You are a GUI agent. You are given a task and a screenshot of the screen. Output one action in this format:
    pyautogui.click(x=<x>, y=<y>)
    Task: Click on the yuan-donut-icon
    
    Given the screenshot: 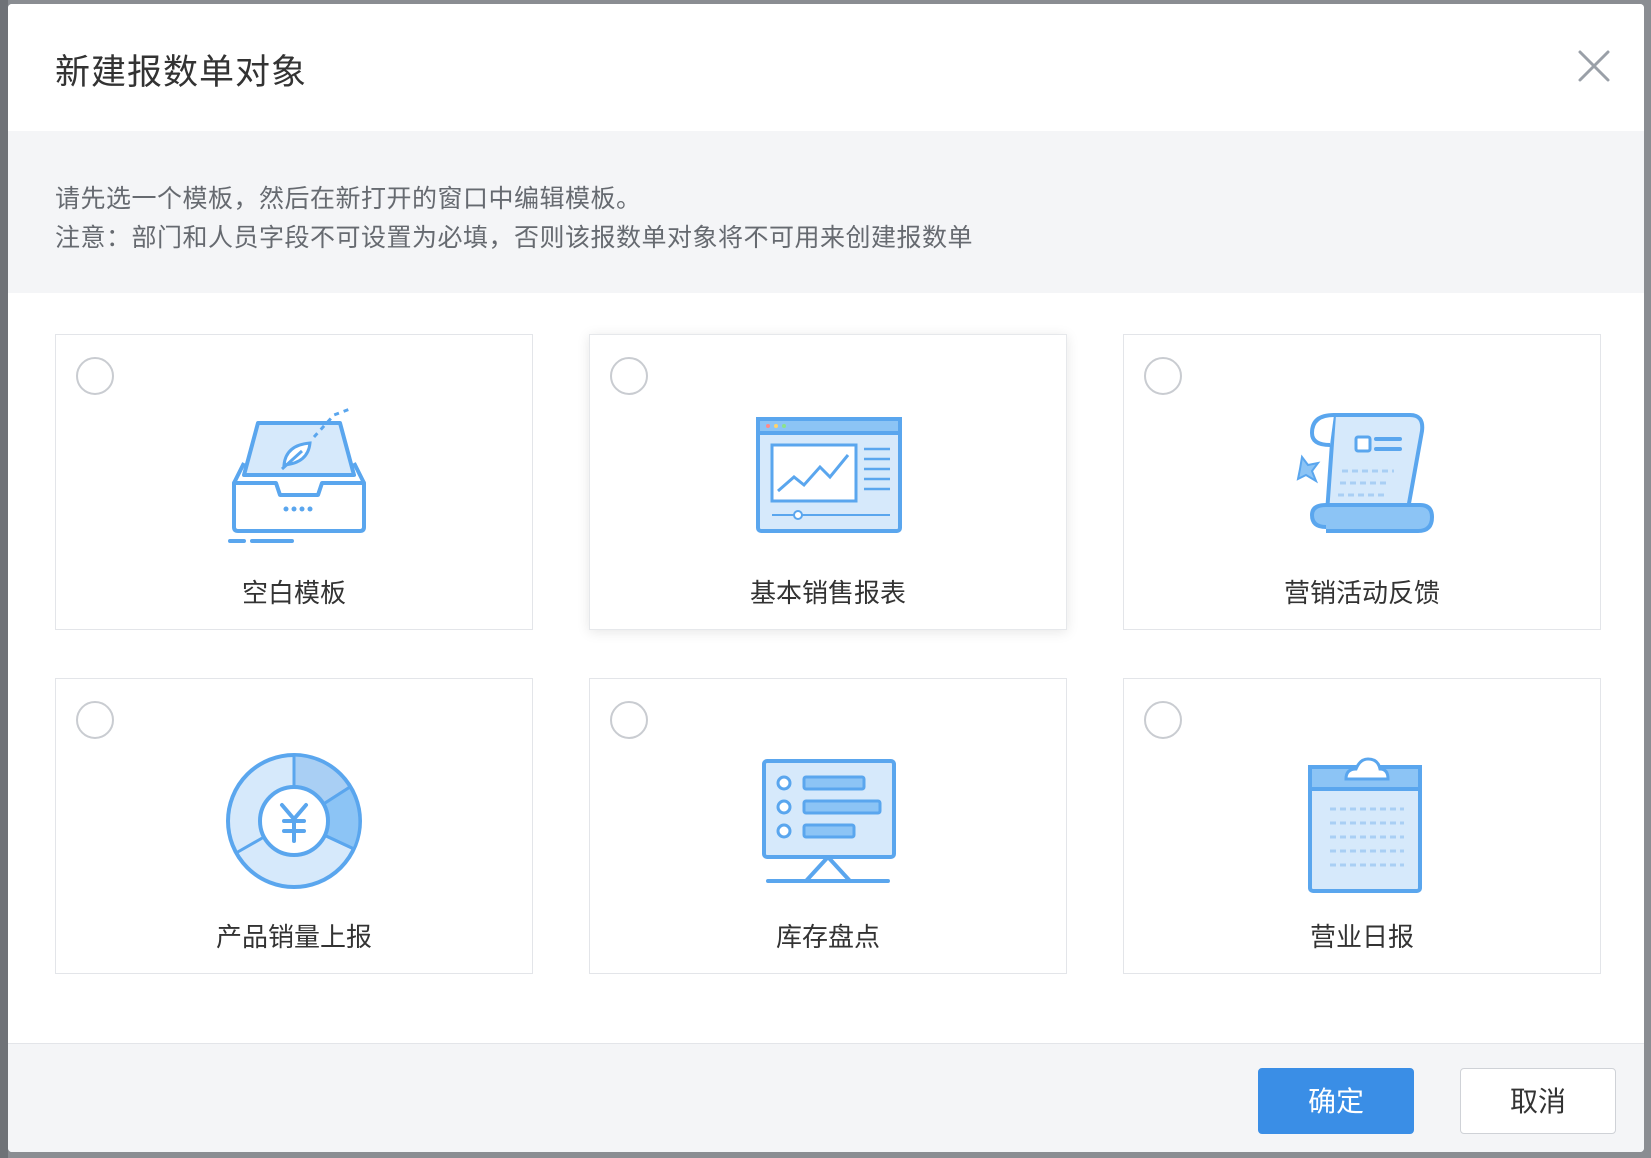 What is the action you would take?
    pyautogui.click(x=294, y=821)
    